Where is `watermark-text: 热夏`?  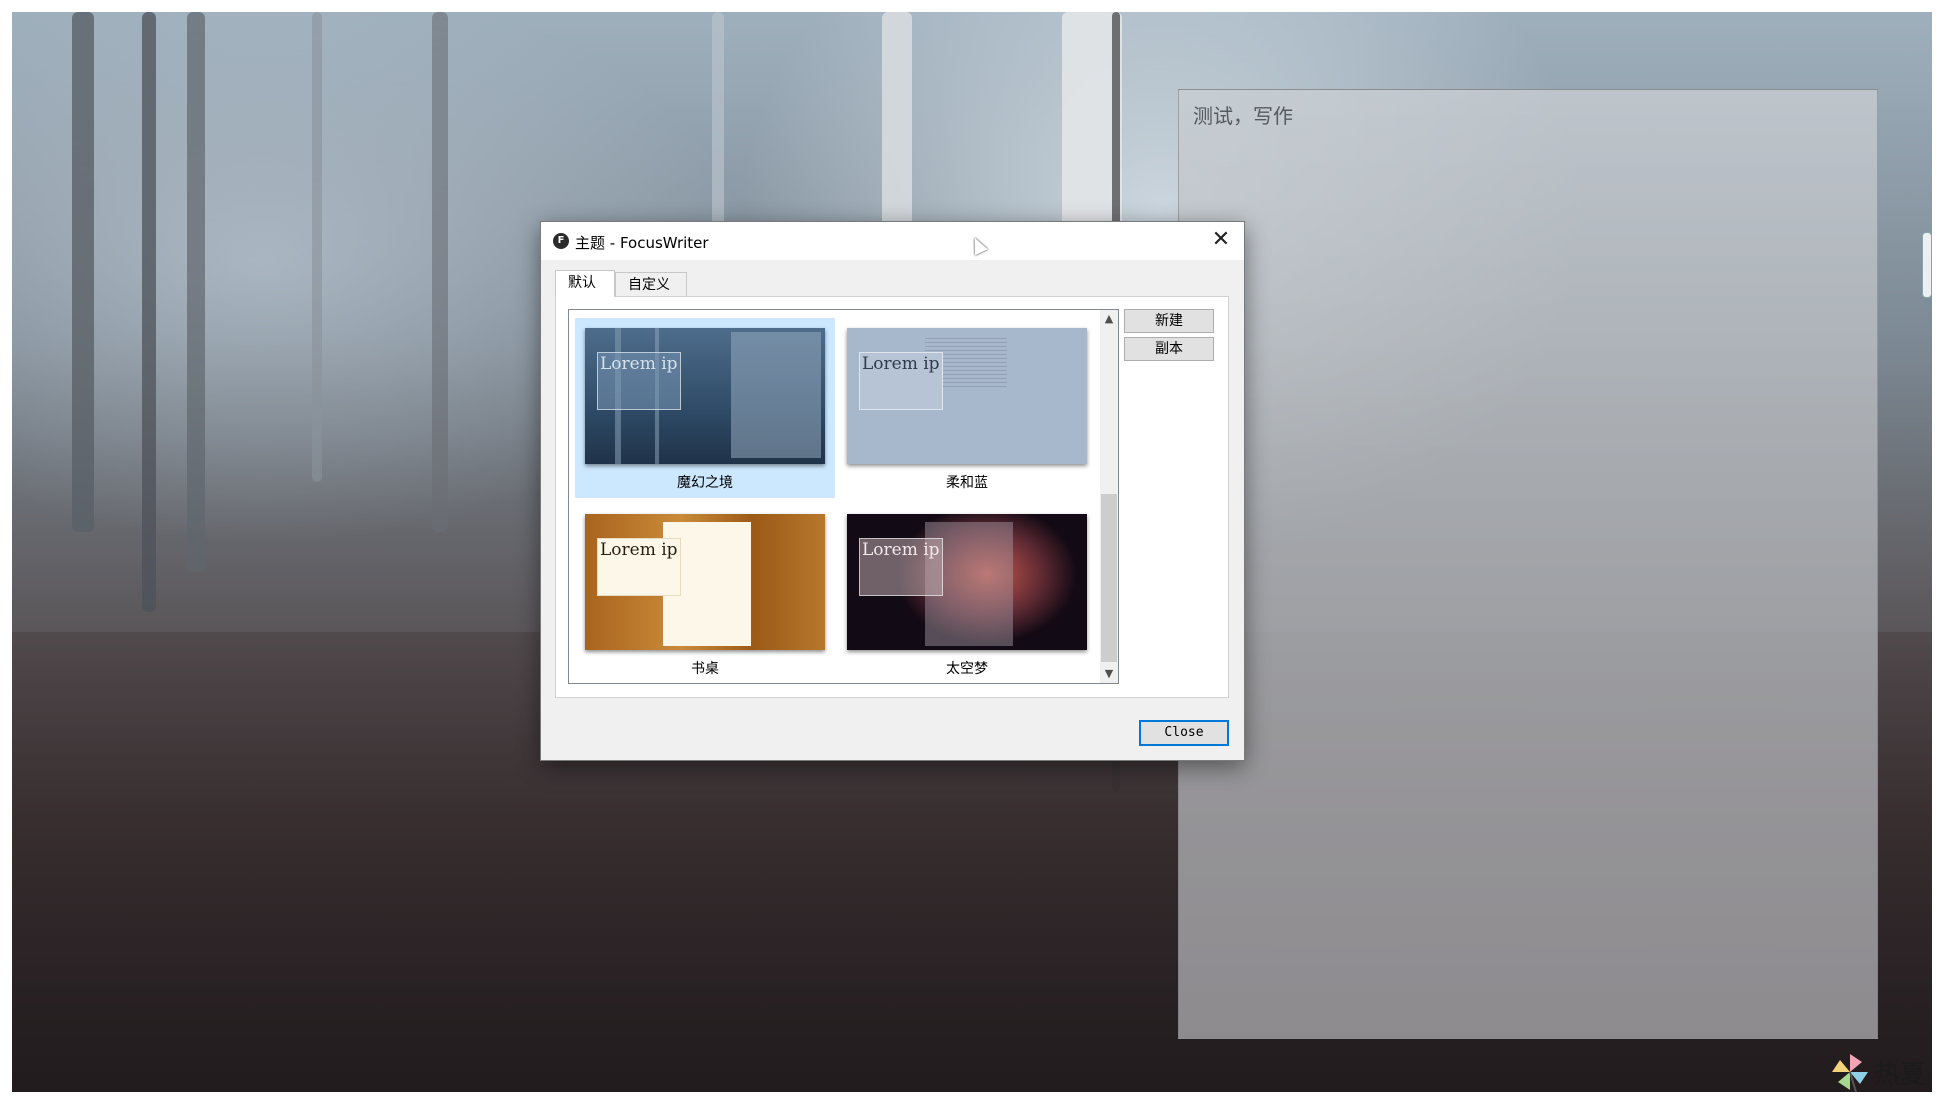 watermark-text: 热夏 is located at coordinates (1900, 1074).